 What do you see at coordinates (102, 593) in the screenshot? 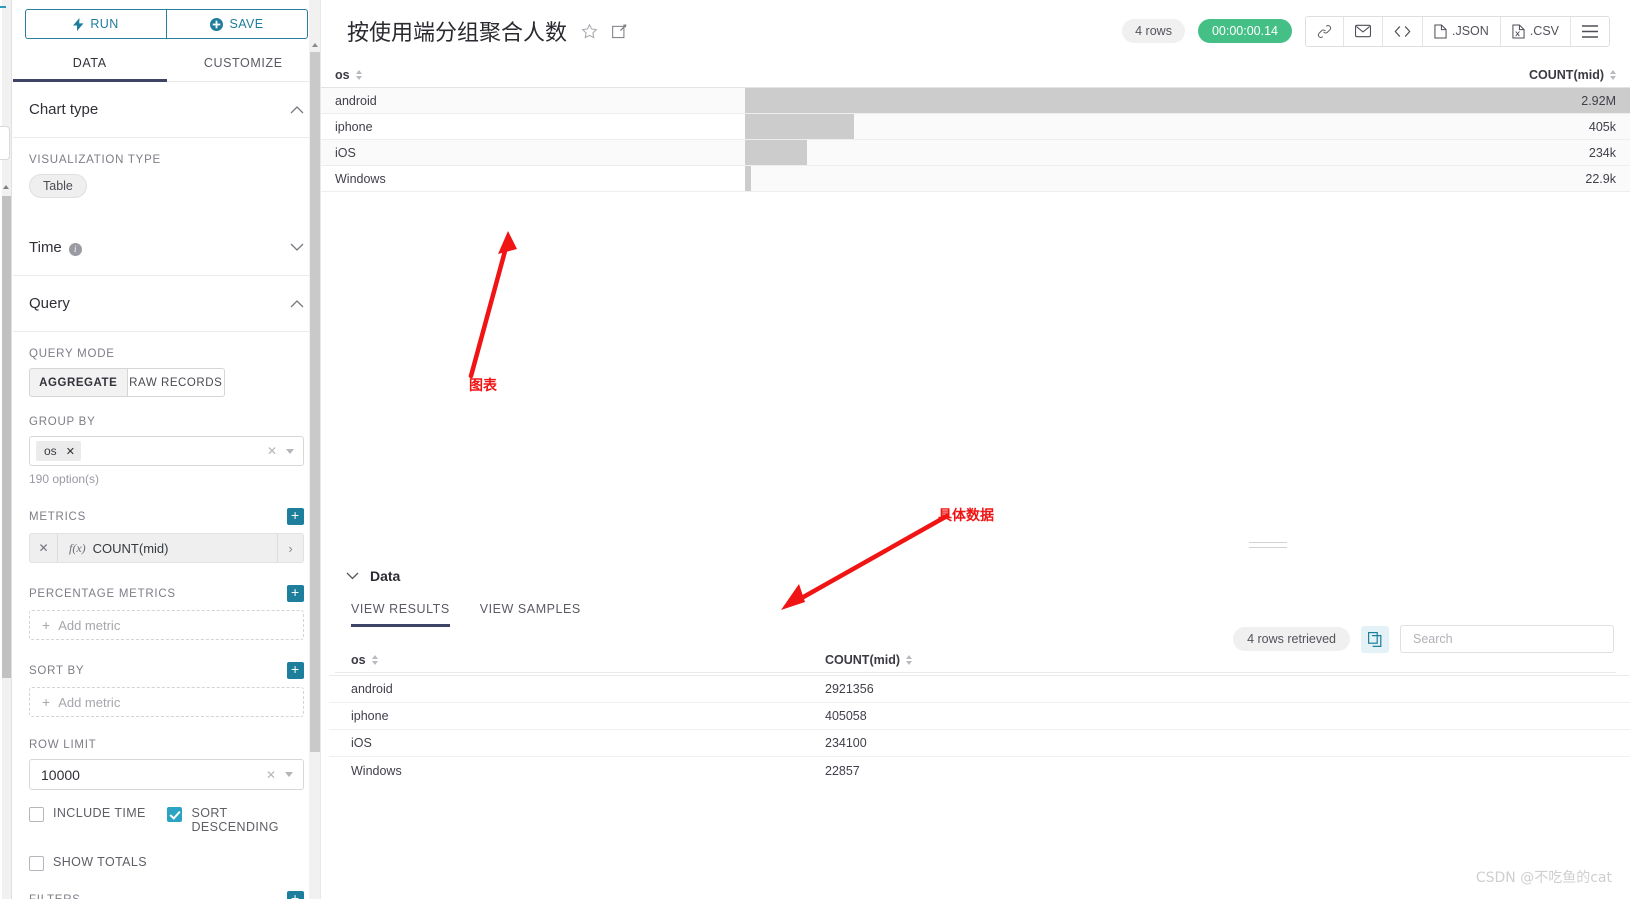
I see `percentage-metrics-label: PERCENTAGE METRICS` at bounding box center [102, 593].